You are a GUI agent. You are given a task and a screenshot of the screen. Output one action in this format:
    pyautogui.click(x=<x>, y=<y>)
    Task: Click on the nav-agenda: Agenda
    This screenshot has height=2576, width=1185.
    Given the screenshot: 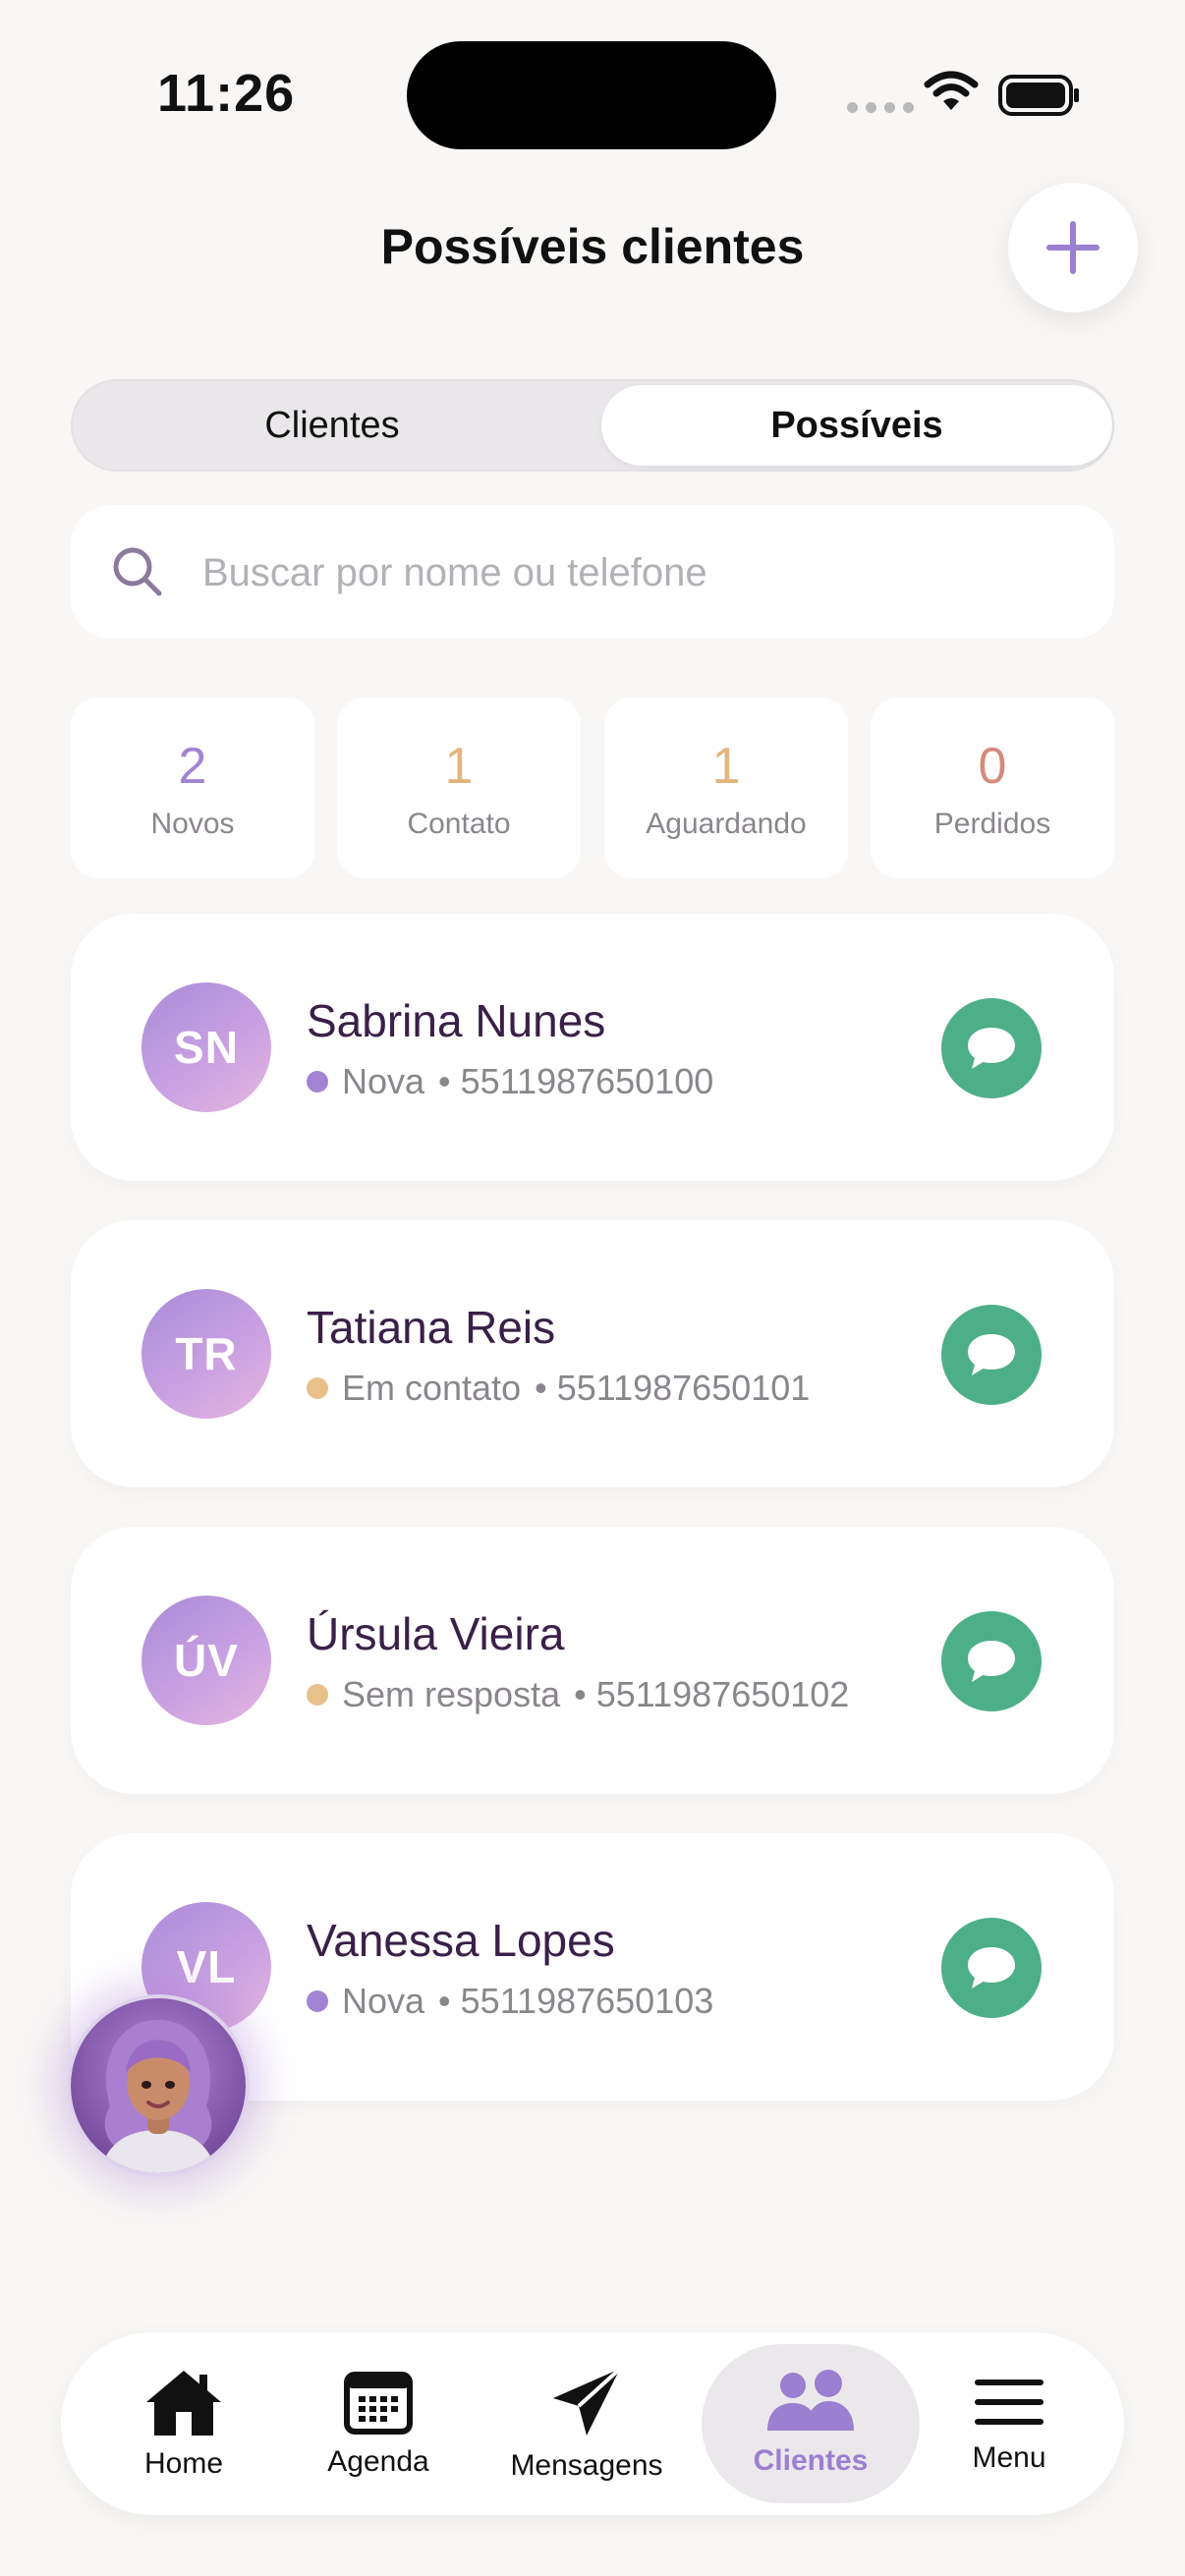 What is the action you would take?
    pyautogui.click(x=379, y=2423)
    